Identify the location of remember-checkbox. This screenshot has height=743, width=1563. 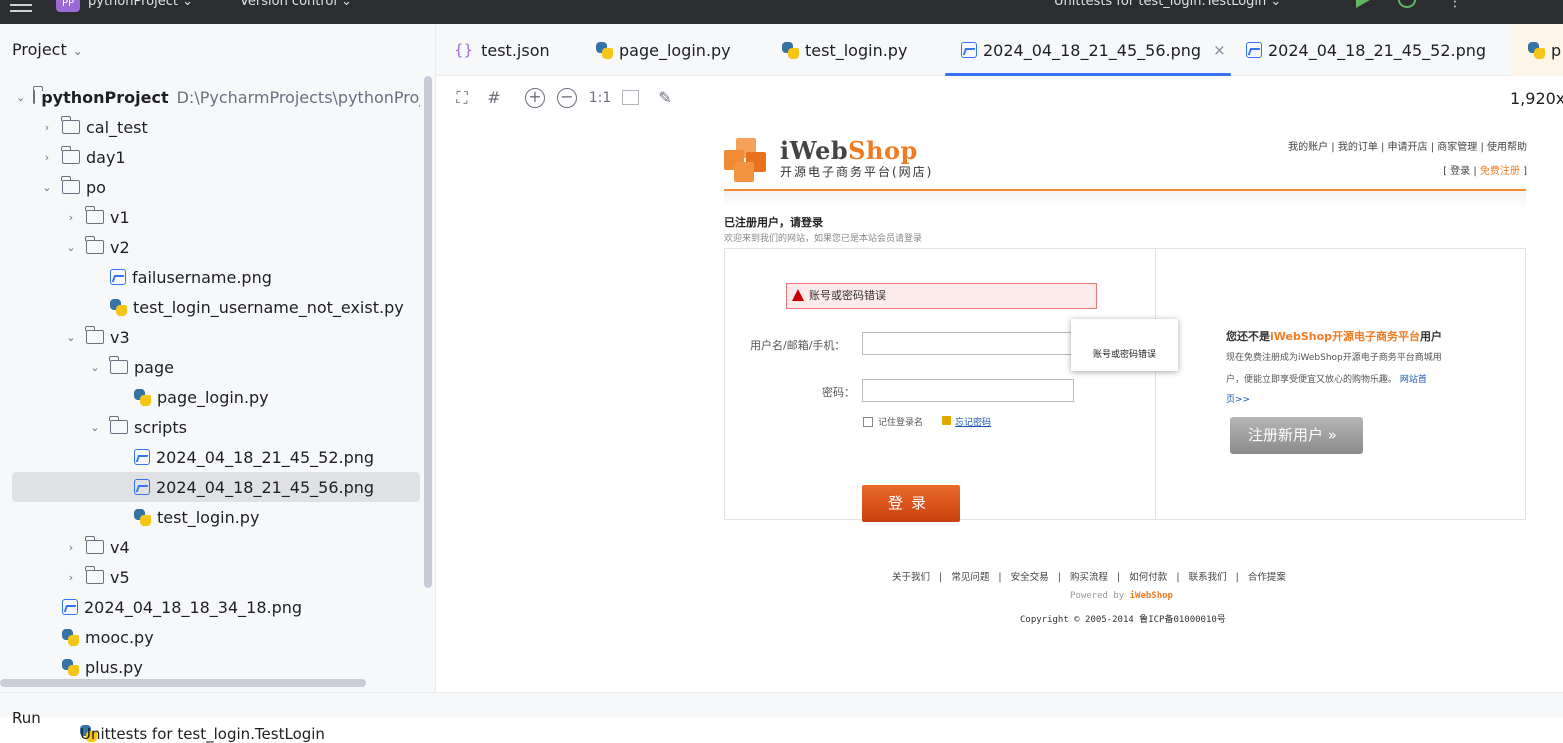
(868, 422).